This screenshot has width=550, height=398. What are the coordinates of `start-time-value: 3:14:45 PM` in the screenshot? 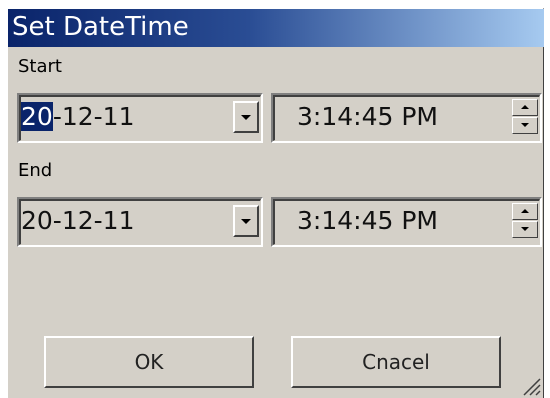 It's located at (367, 117).